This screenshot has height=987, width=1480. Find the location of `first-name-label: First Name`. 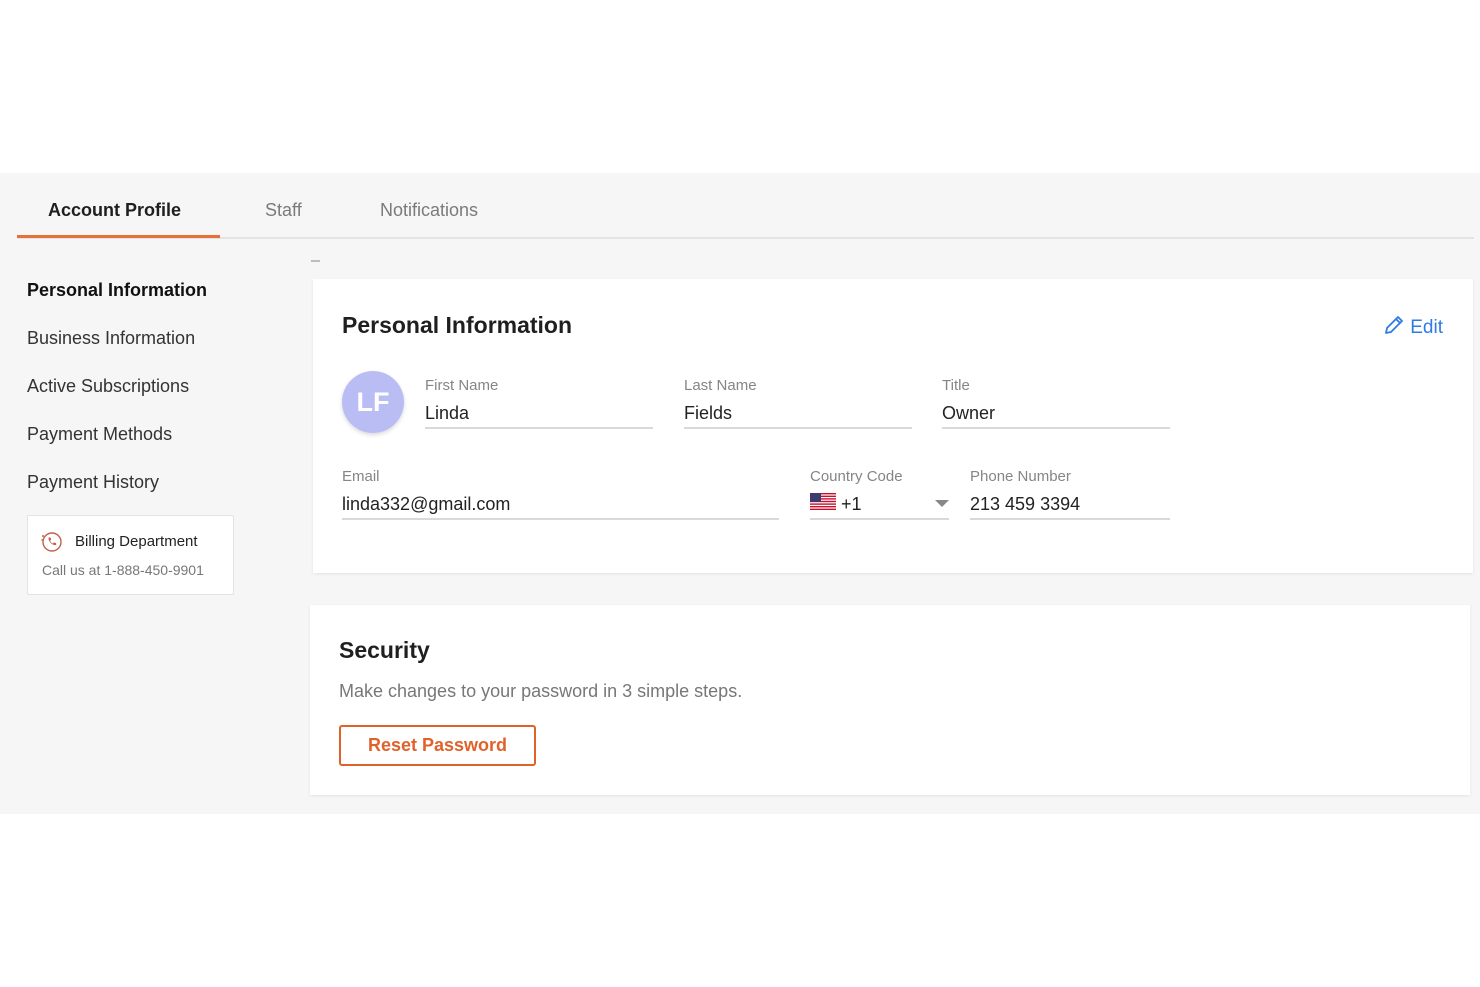

first-name-label: First Name is located at coordinates (462, 385).